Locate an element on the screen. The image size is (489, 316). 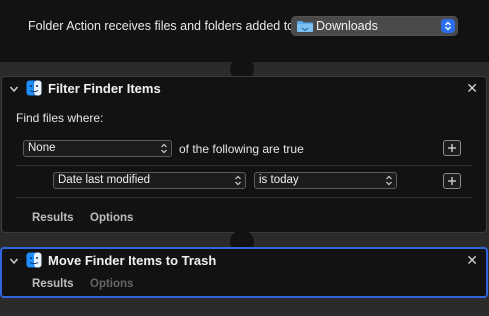
action-title-bar: Move Finder Items to Trash ✕ is located at coordinates (244, 261).